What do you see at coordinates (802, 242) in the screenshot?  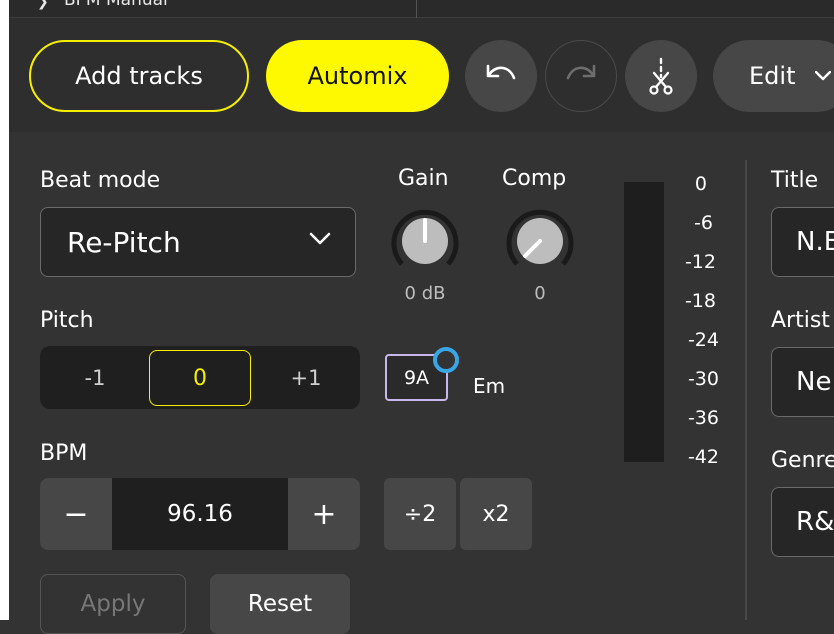 I see `title-input: N.E` at bounding box center [802, 242].